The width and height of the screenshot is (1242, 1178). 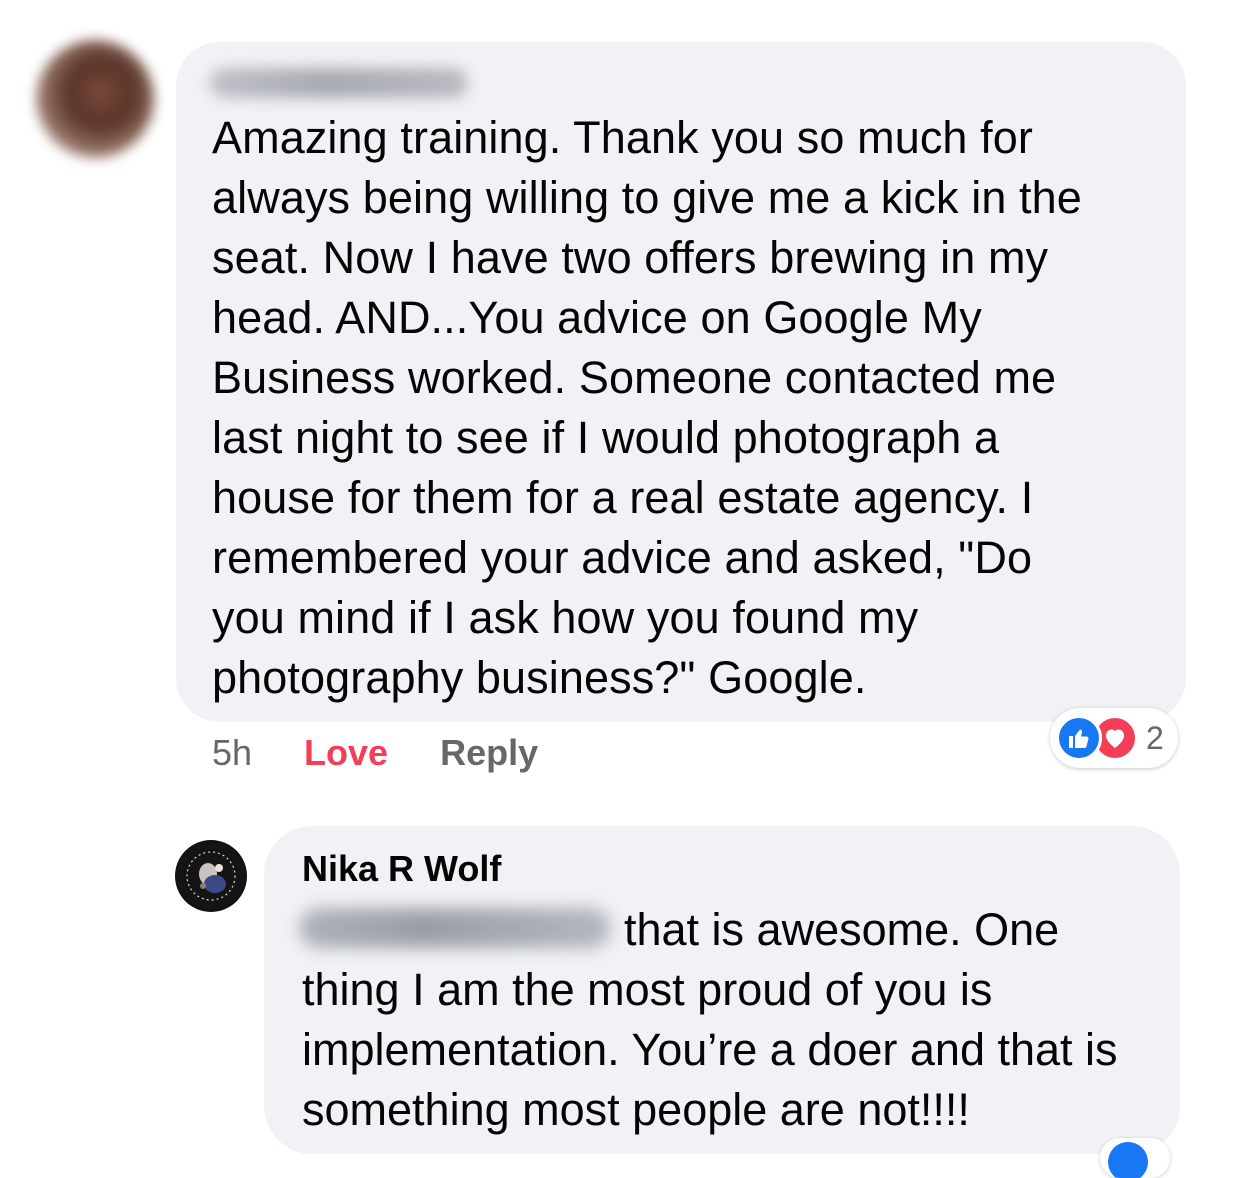 What do you see at coordinates (232, 753) in the screenshot?
I see `comment-timestamp: 5h` at bounding box center [232, 753].